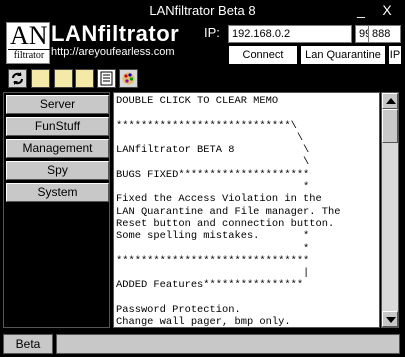 This screenshot has height=357, width=405. What do you see at coordinates (57, 192) in the screenshot?
I see `menu-system-button: System` at bounding box center [57, 192].